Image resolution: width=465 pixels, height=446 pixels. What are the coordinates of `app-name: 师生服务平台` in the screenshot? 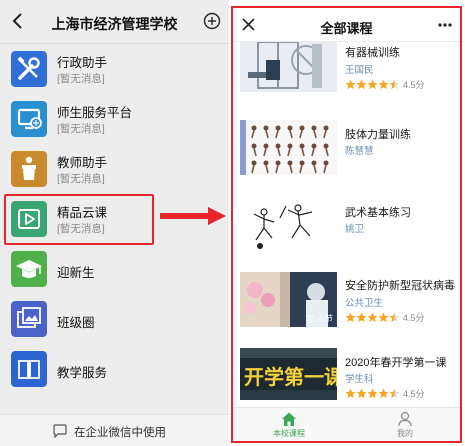 It's located at (95, 113).